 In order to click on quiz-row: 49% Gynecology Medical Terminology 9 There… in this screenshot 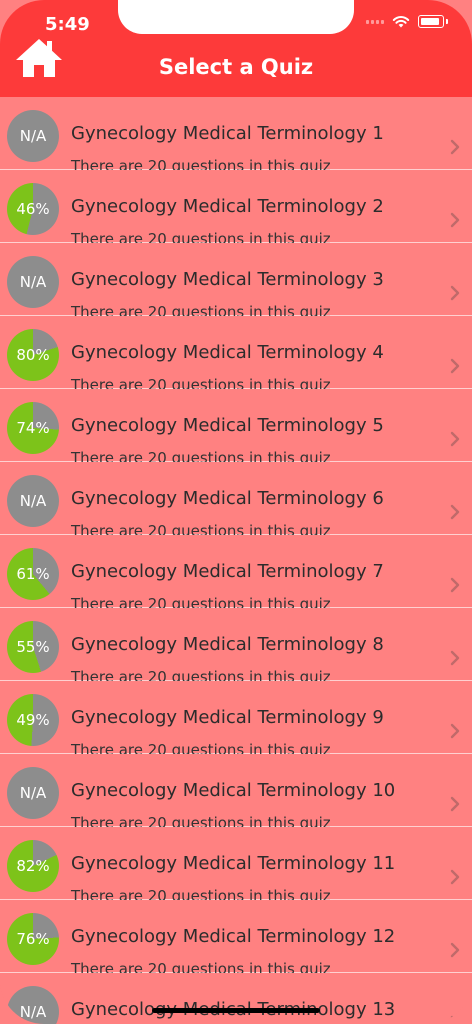, I will do `click(236, 720)`.